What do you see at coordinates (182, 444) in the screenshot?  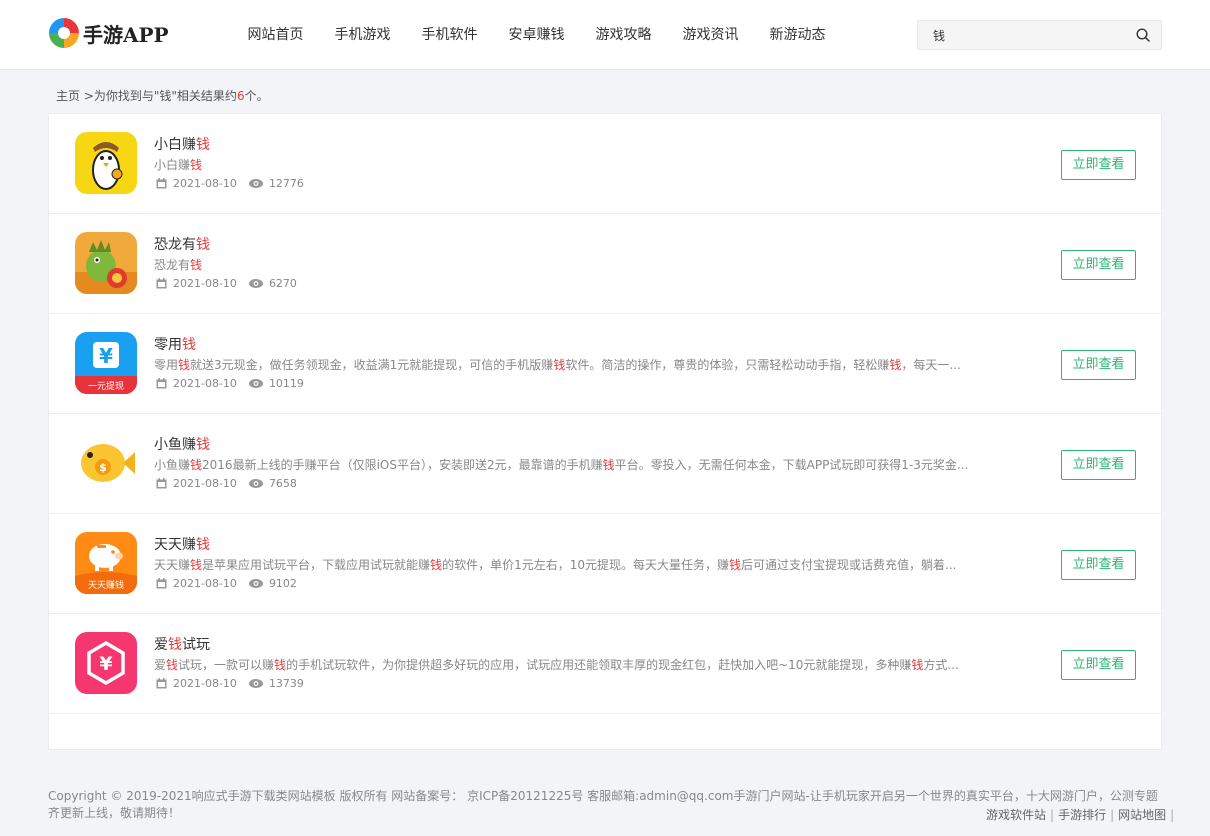 I see `item-title: 小鱼赚钱` at bounding box center [182, 444].